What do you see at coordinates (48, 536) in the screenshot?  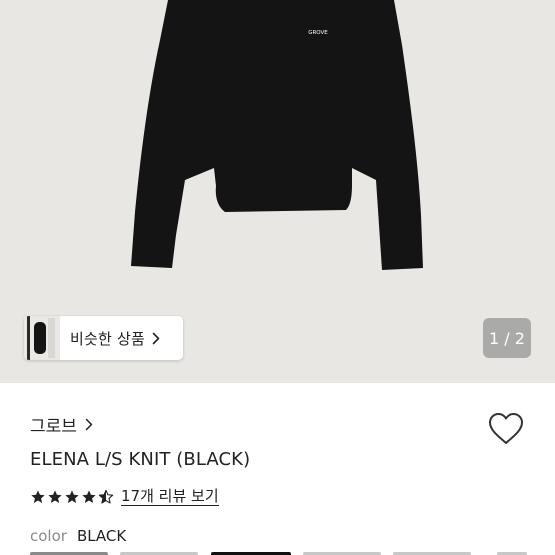 I see `color-label: color` at bounding box center [48, 536].